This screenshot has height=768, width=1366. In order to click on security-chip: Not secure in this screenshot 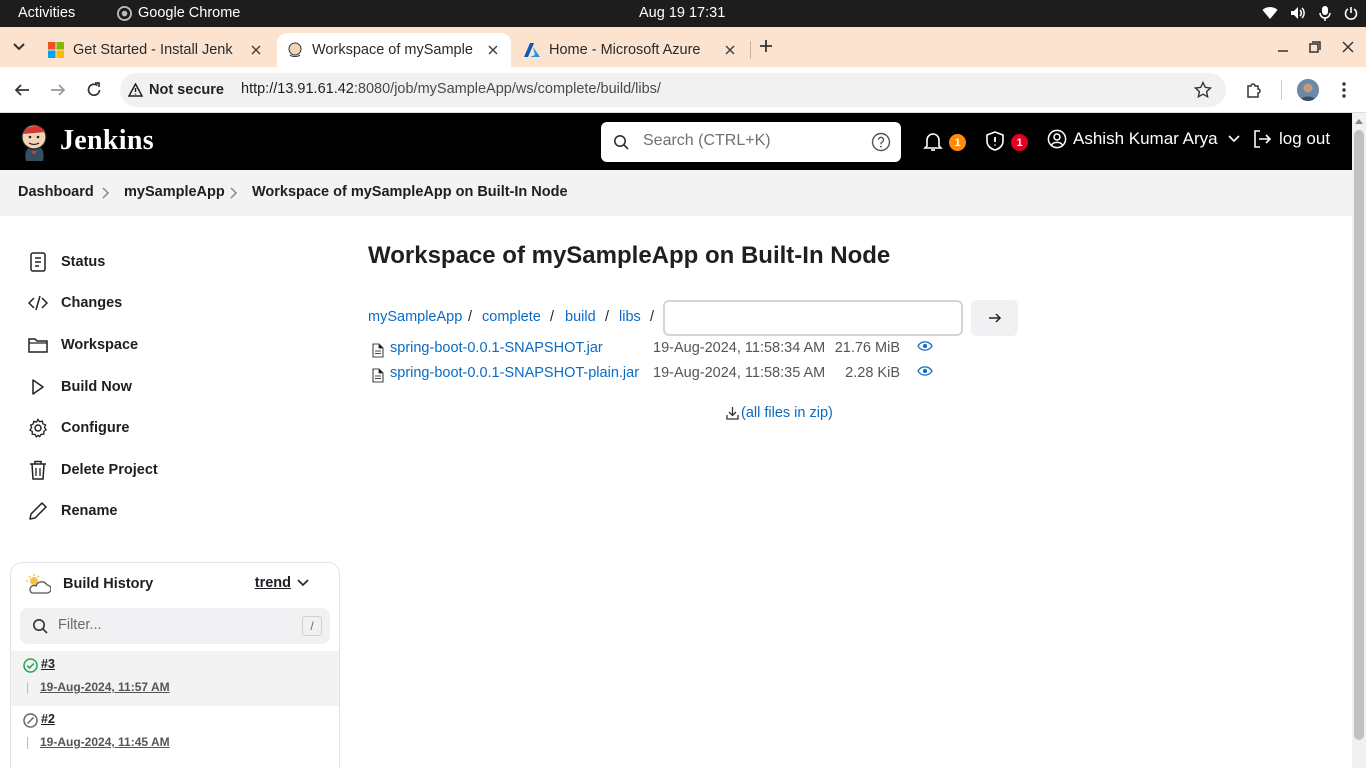, I will do `click(176, 90)`.